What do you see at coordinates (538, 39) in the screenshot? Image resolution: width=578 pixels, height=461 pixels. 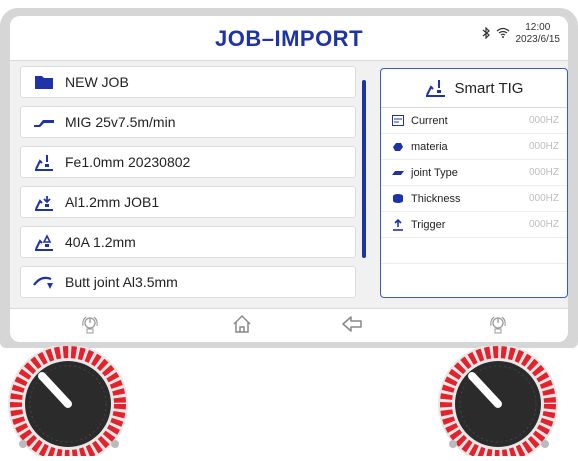 I see `clock-date: 2023/6/15` at bounding box center [538, 39].